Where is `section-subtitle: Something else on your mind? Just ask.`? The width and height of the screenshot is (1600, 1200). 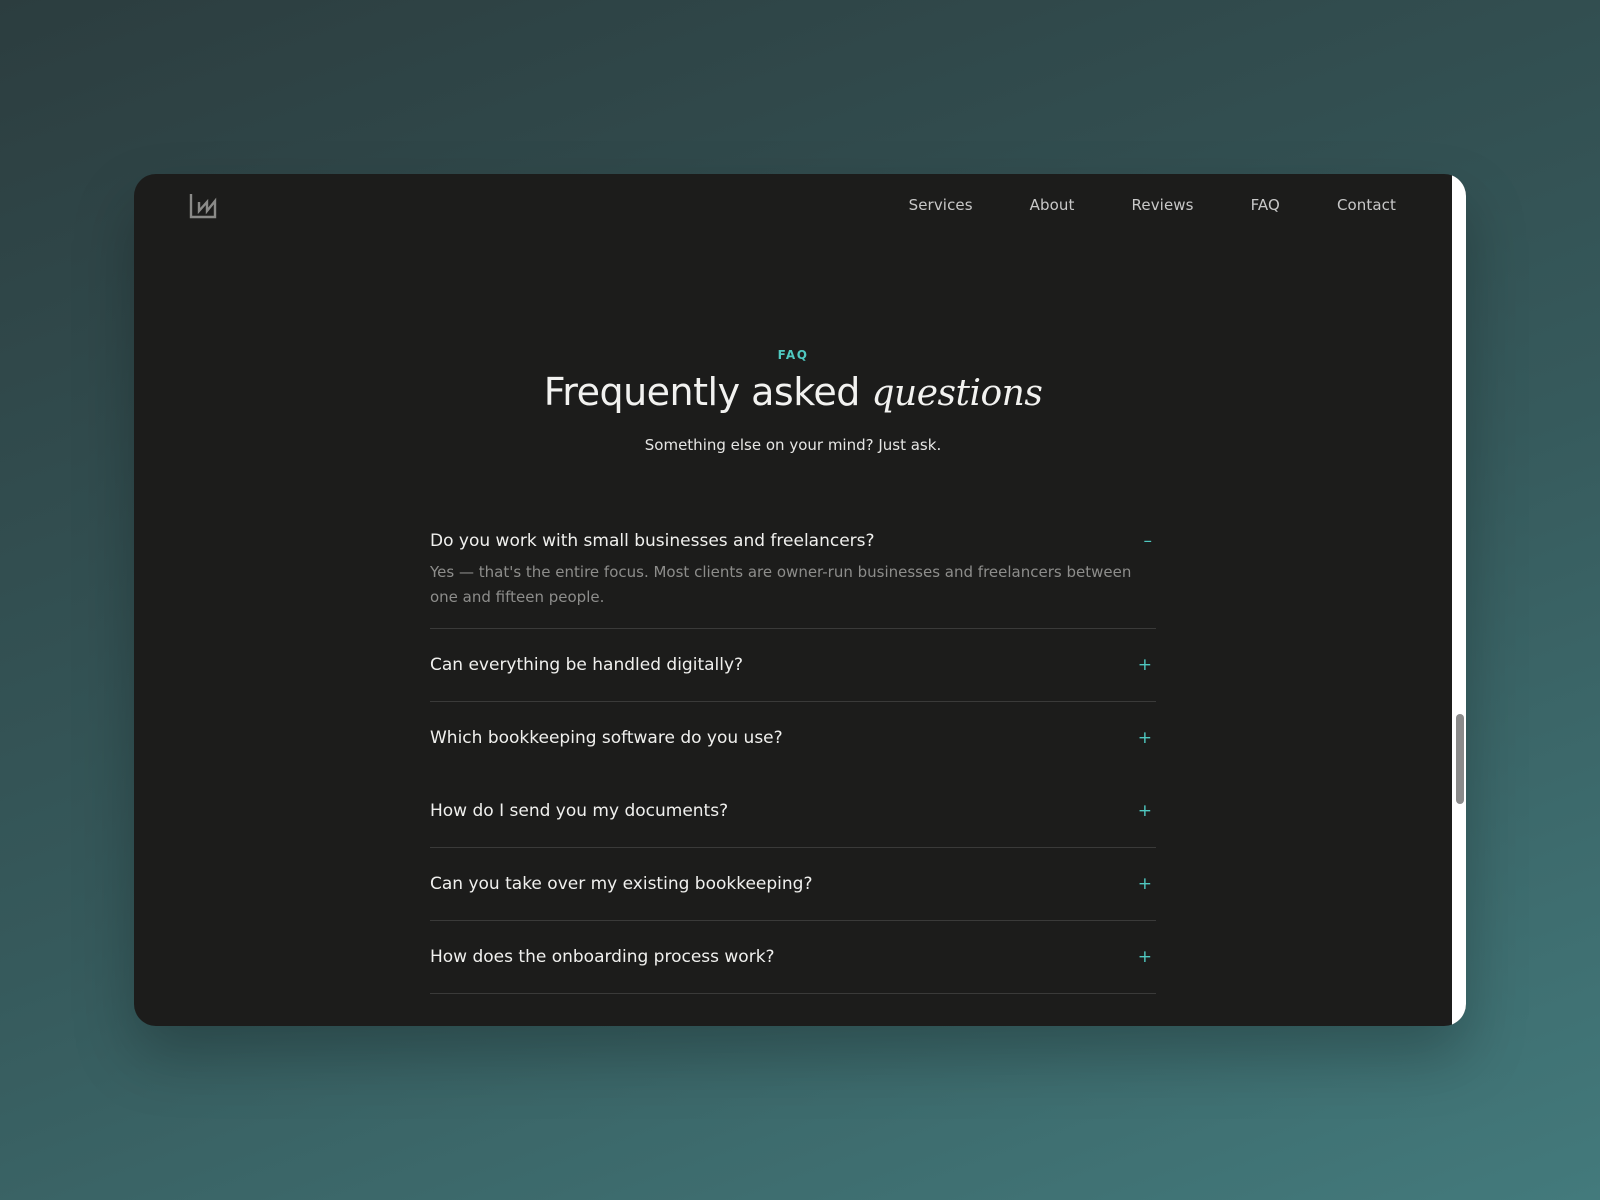 section-subtitle: Something else on your mind? Just ask. is located at coordinates (793, 445).